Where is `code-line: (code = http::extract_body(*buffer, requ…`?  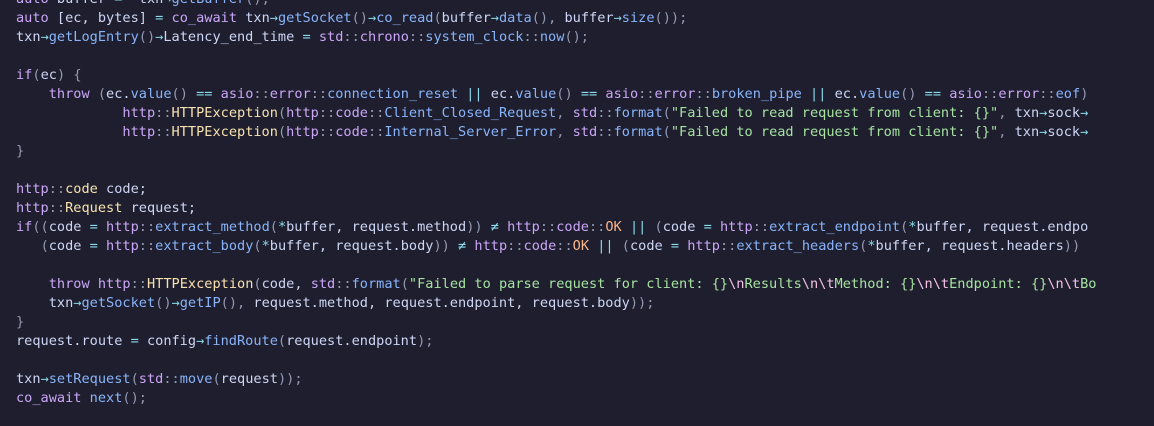 code-line: (code = http::extract_body(*buffer, requ… is located at coordinates (548, 246).